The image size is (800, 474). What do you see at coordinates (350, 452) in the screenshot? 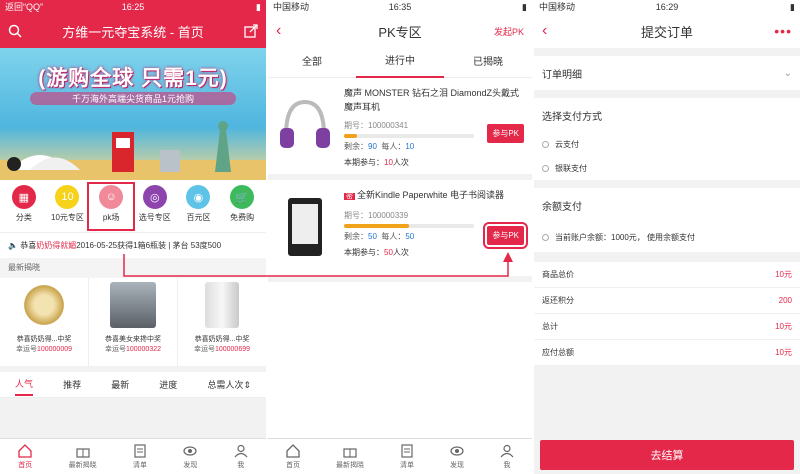
I see `gift-icon` at bounding box center [350, 452].